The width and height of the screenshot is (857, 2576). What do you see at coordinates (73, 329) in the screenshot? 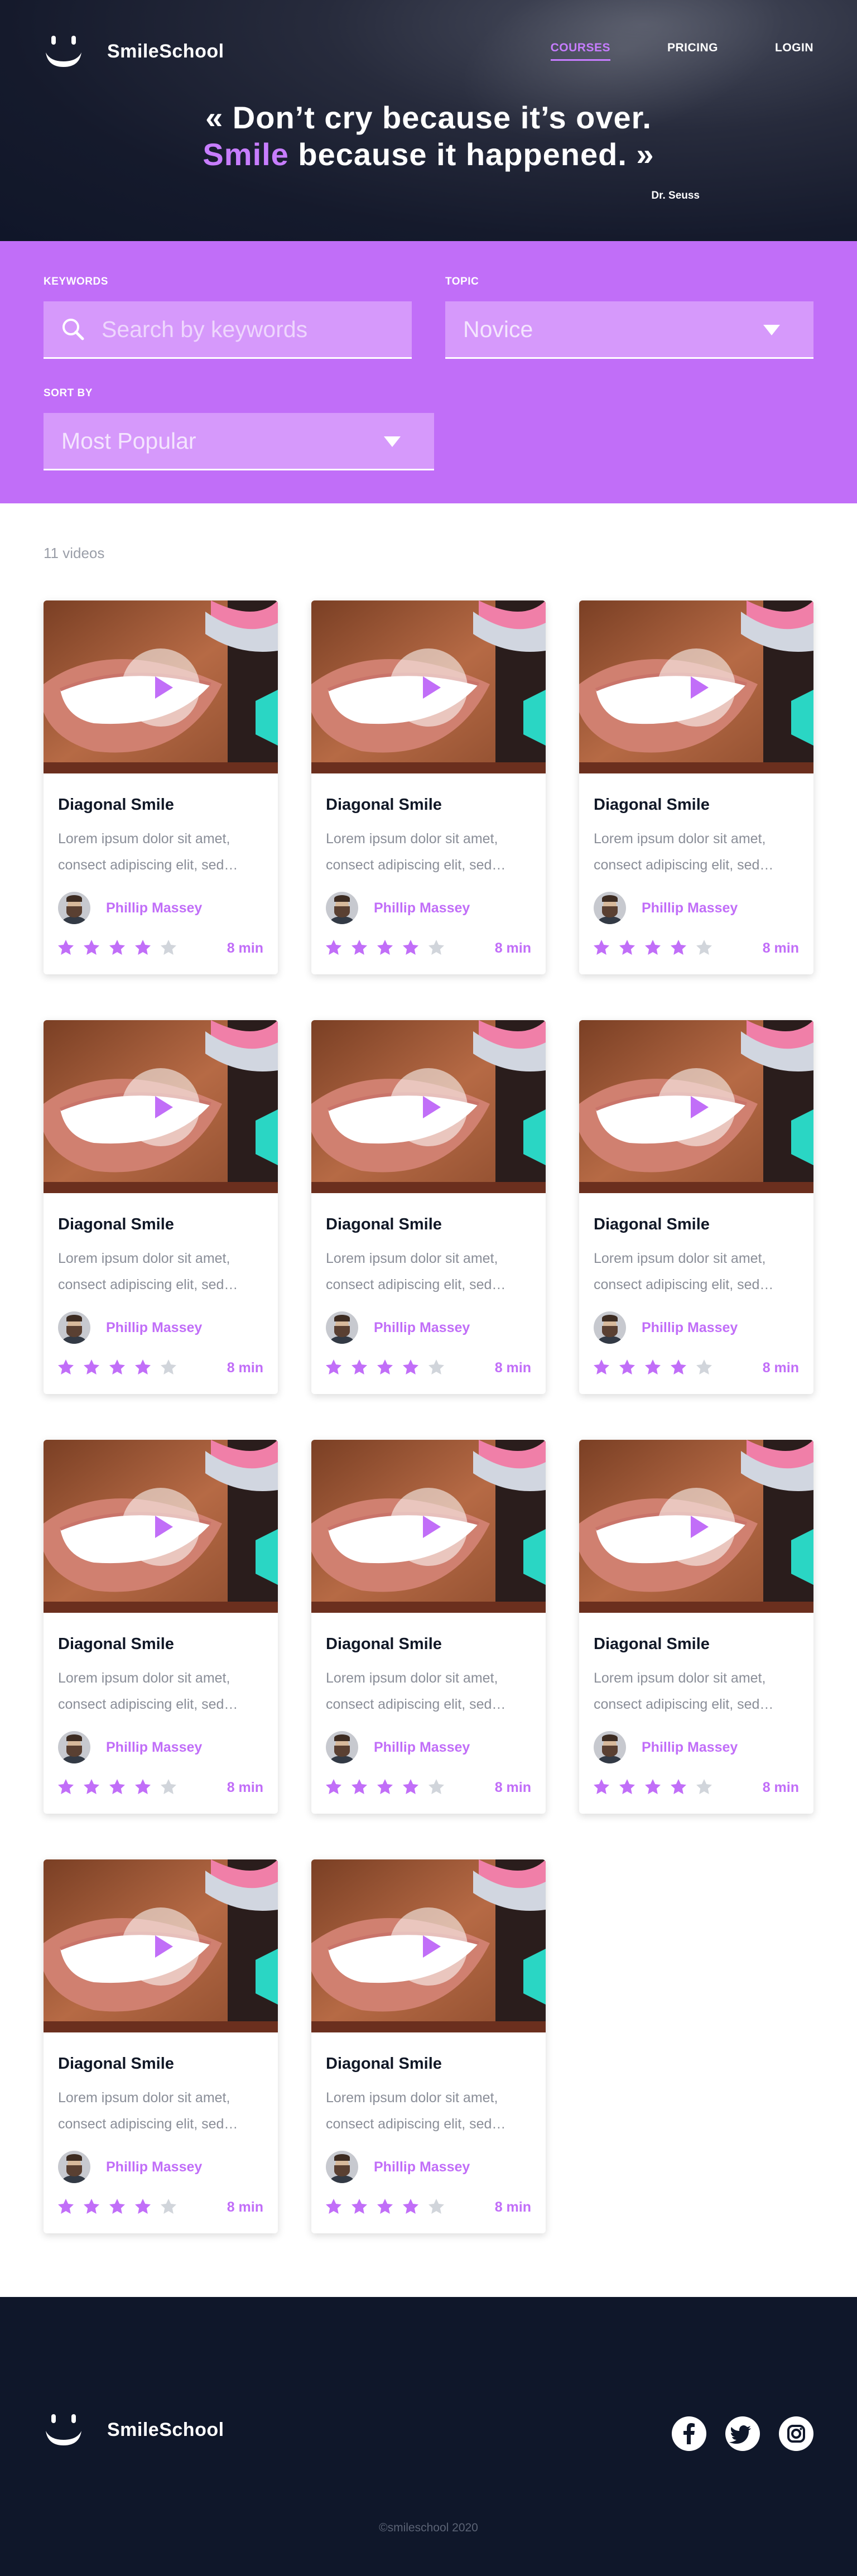
I see `search-icon` at bounding box center [73, 329].